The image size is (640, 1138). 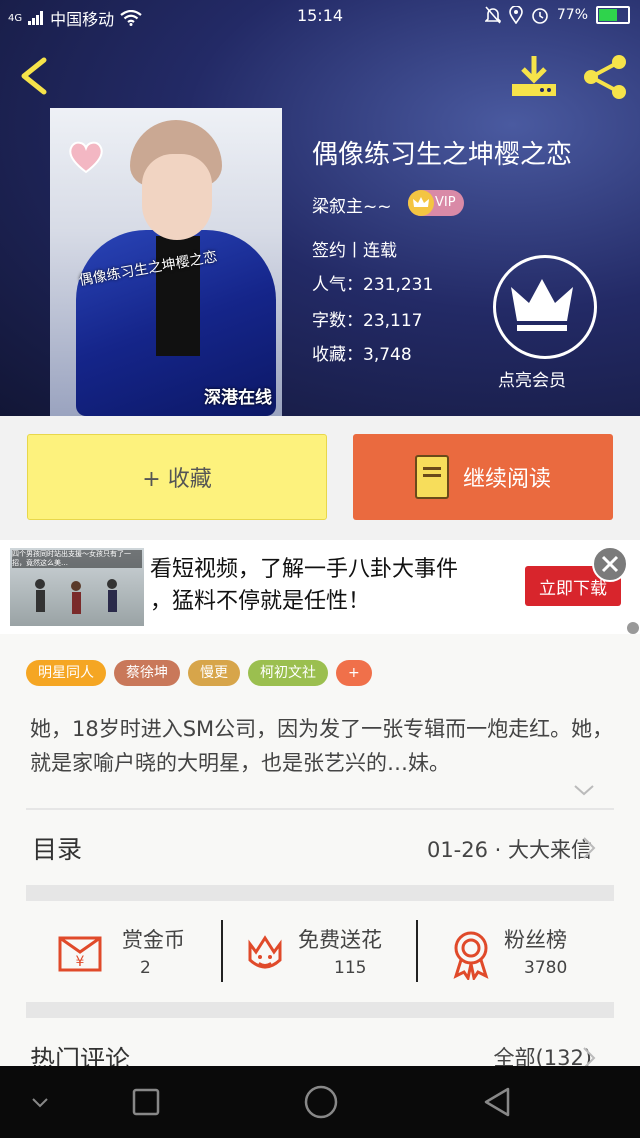 What do you see at coordinates (534, 76) in the screenshot?
I see `download-icon` at bounding box center [534, 76].